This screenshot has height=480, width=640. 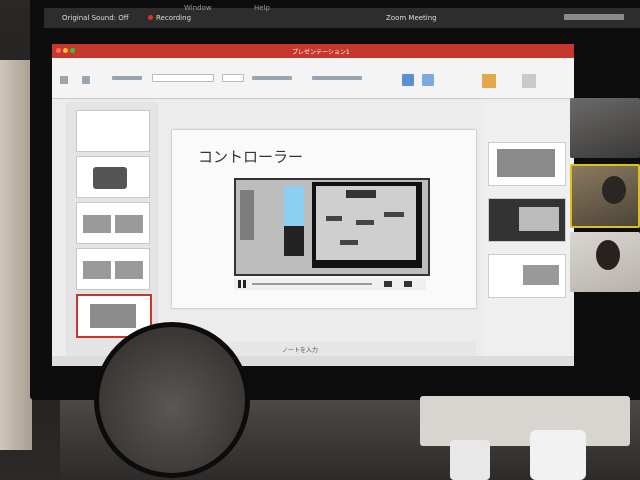 What do you see at coordinates (86, 80) in the screenshot?
I see `new-slide-icon` at bounding box center [86, 80].